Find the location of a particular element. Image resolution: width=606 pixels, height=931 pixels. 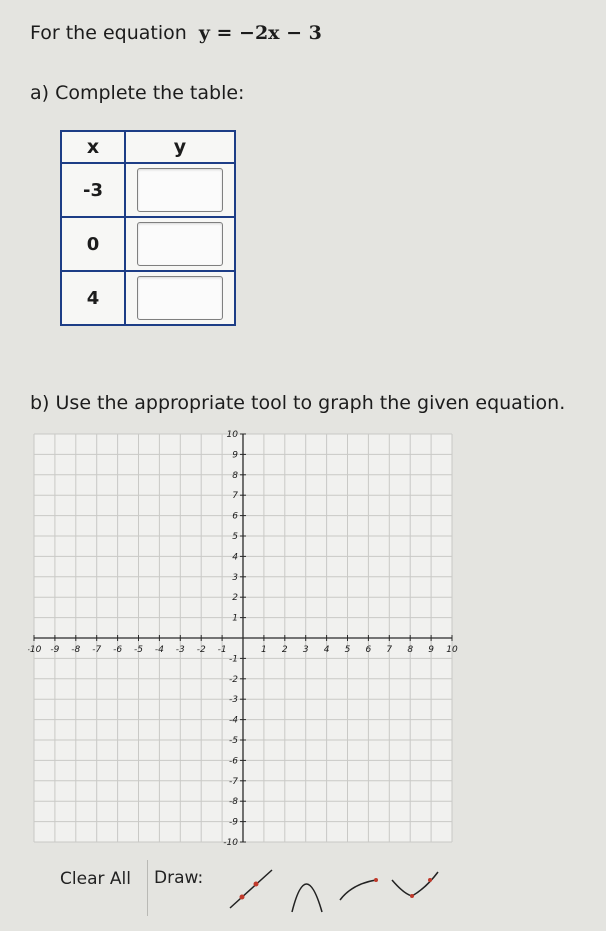

x-tick-label: -3 is located at coordinates (180, 650).